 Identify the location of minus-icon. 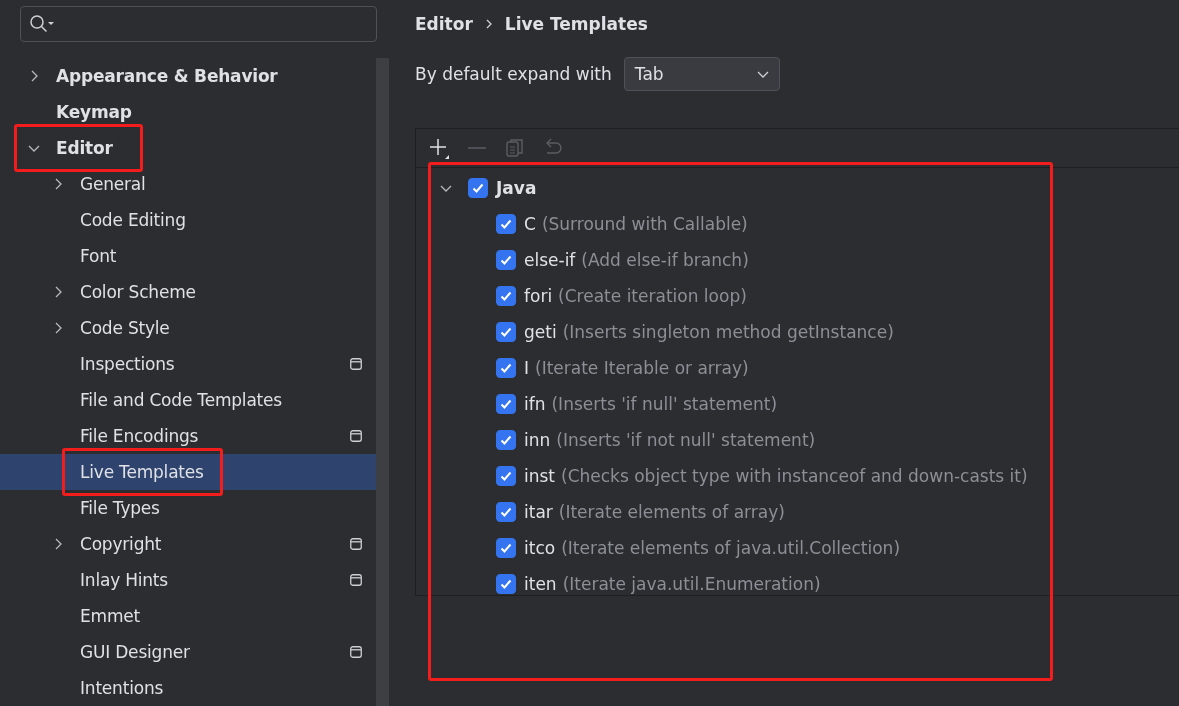
(477, 148).